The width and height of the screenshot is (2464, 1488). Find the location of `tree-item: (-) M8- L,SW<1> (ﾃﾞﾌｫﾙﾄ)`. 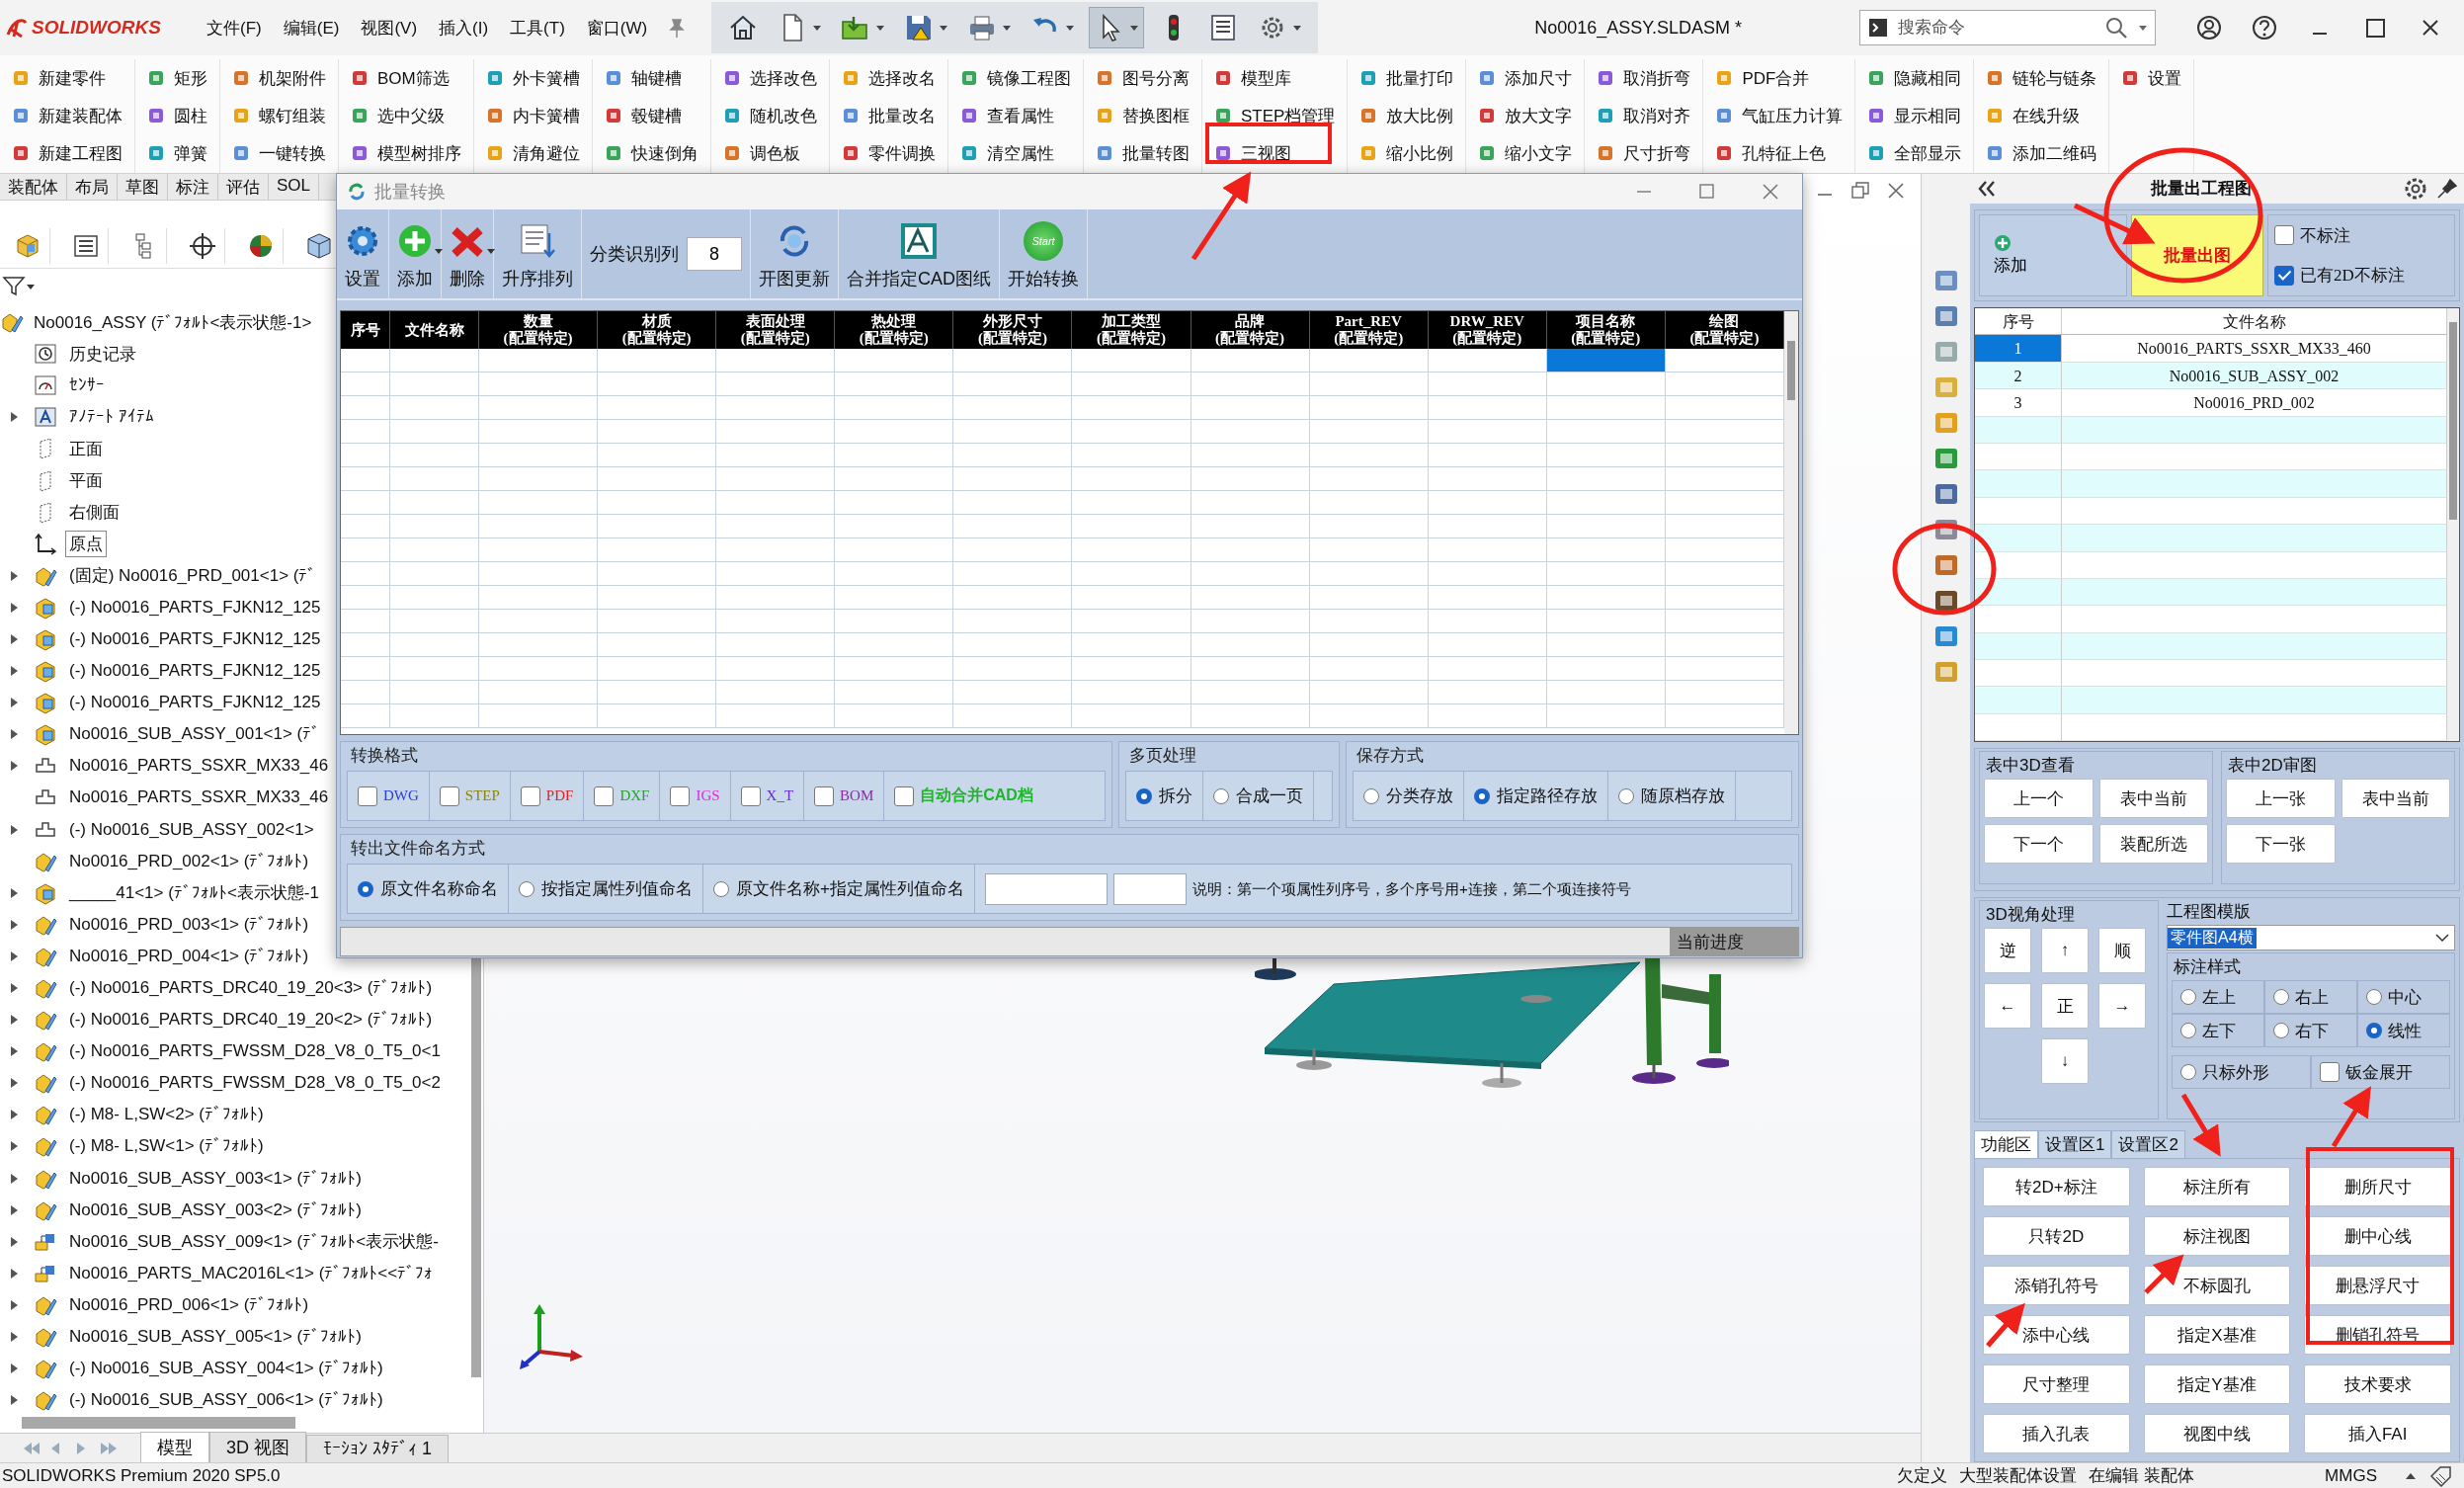

tree-item: (-) M8- L,SW<1> (ﾃﾞﾌｫﾙﾄ) is located at coordinates (166, 1147).